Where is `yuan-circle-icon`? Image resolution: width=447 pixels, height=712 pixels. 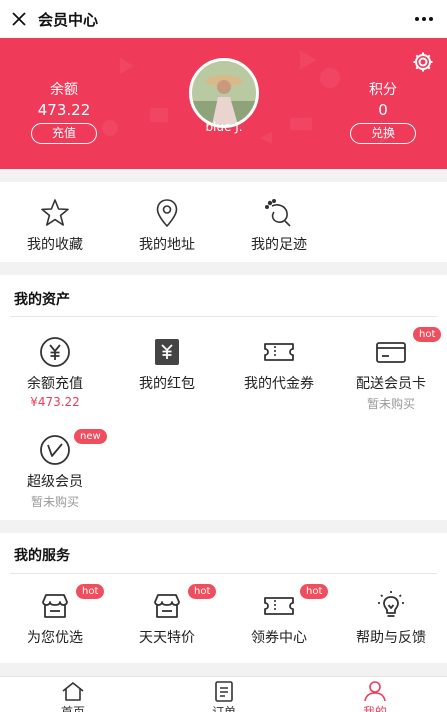 yuan-circle-icon is located at coordinates (55, 352).